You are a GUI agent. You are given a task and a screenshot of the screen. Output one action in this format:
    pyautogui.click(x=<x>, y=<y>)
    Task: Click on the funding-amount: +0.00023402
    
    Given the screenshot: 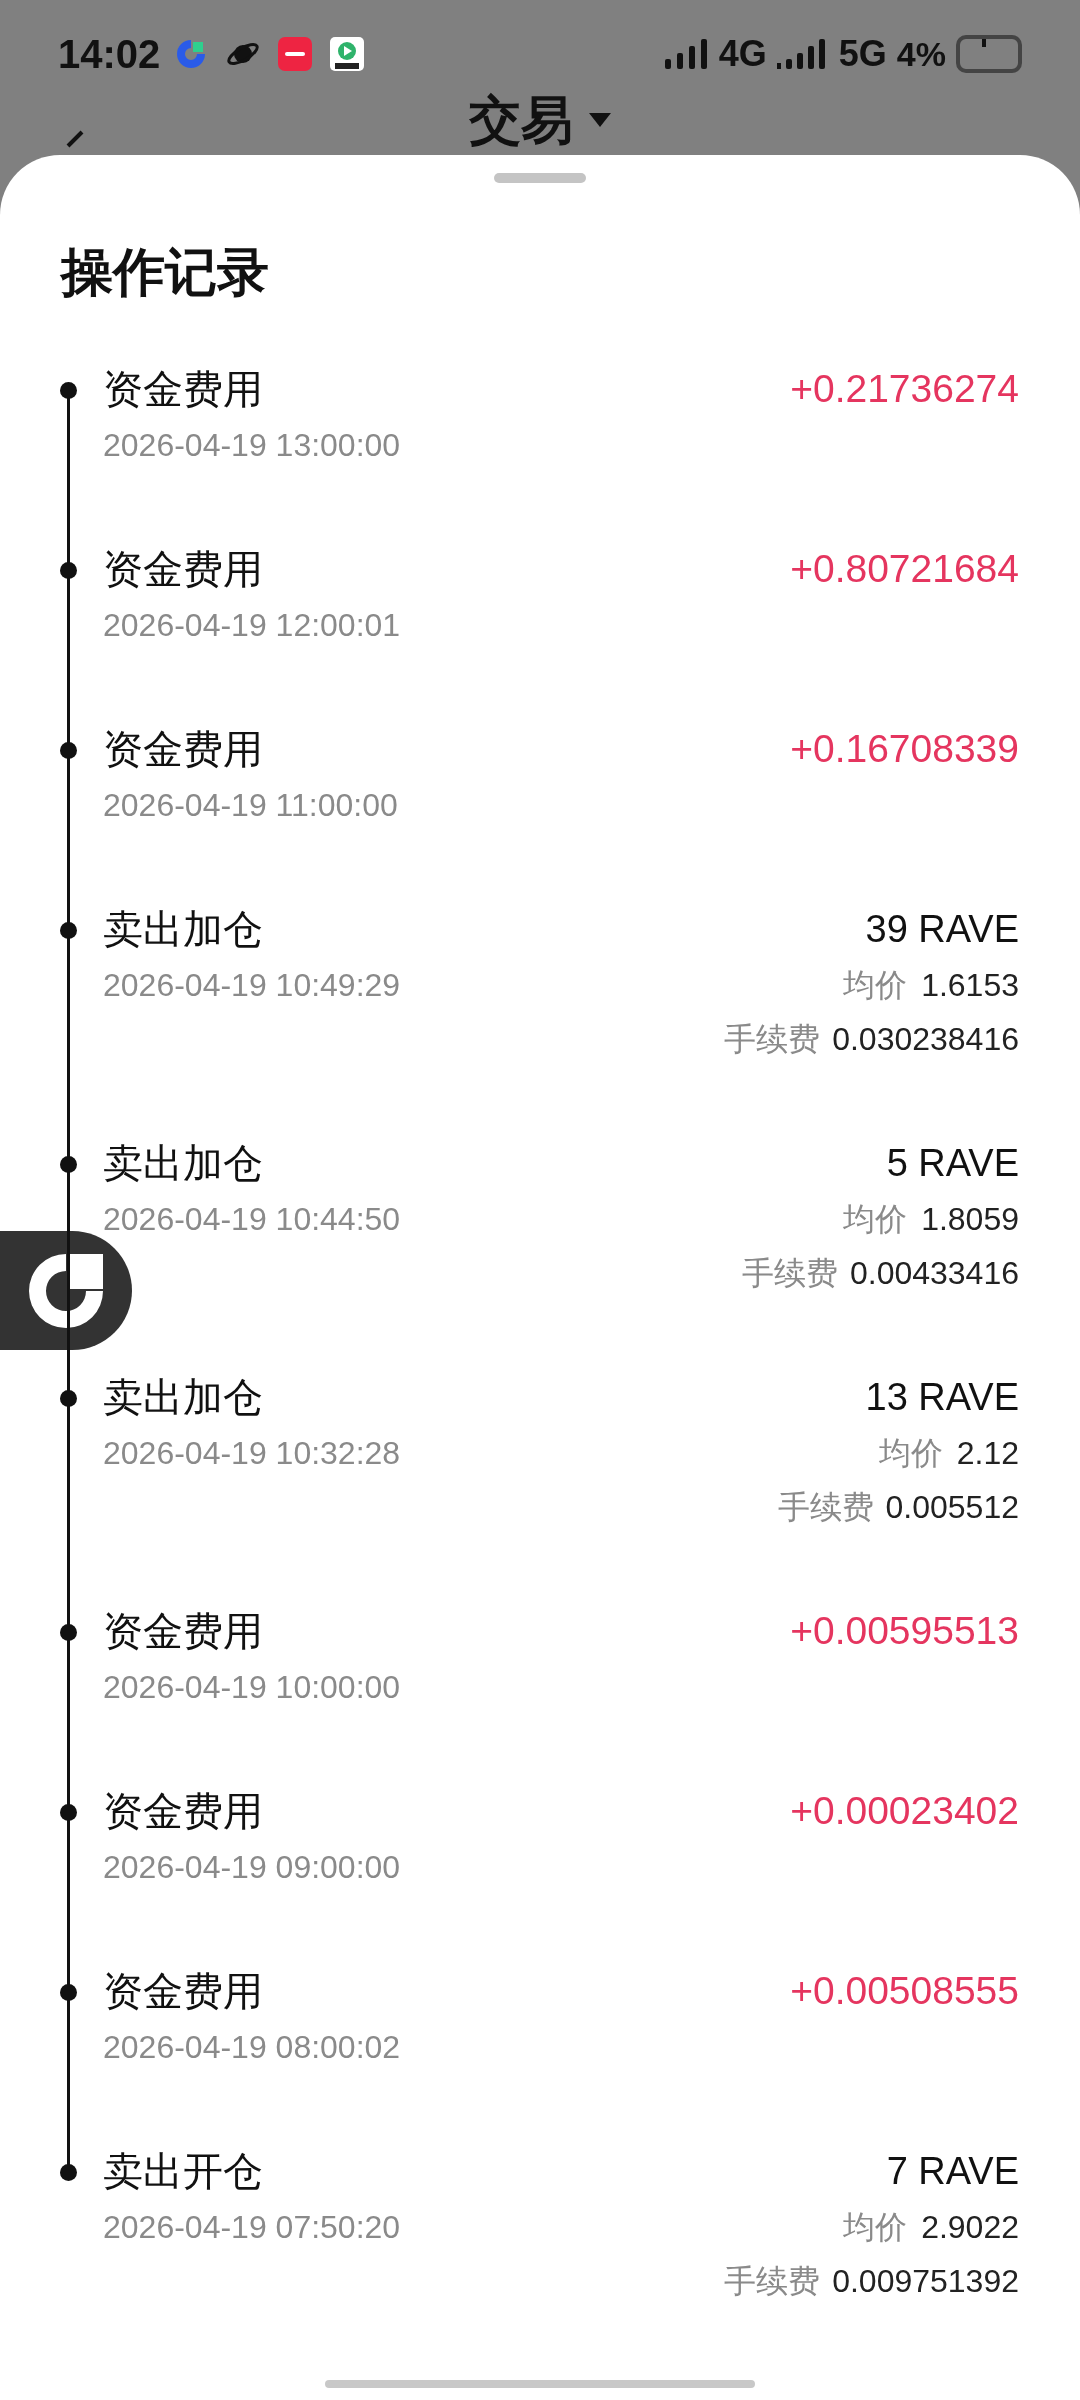 What is the action you would take?
    pyautogui.click(x=904, y=1811)
    